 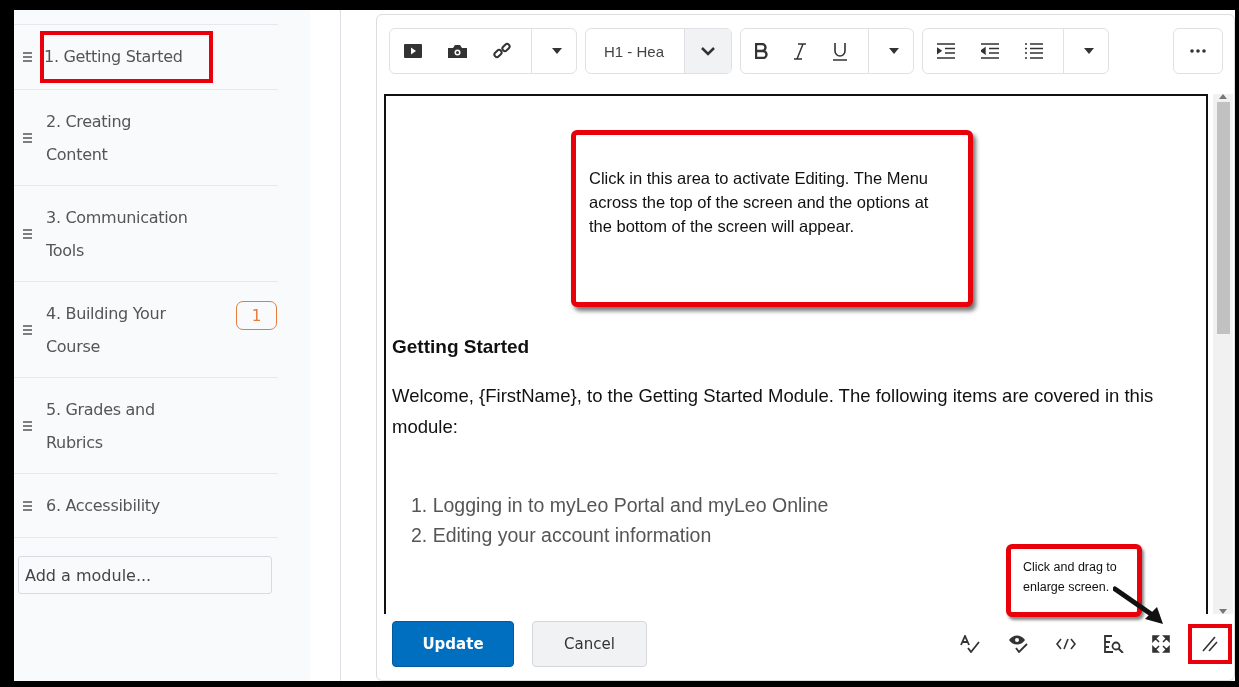 I want to click on camera-icon, so click(x=457, y=51).